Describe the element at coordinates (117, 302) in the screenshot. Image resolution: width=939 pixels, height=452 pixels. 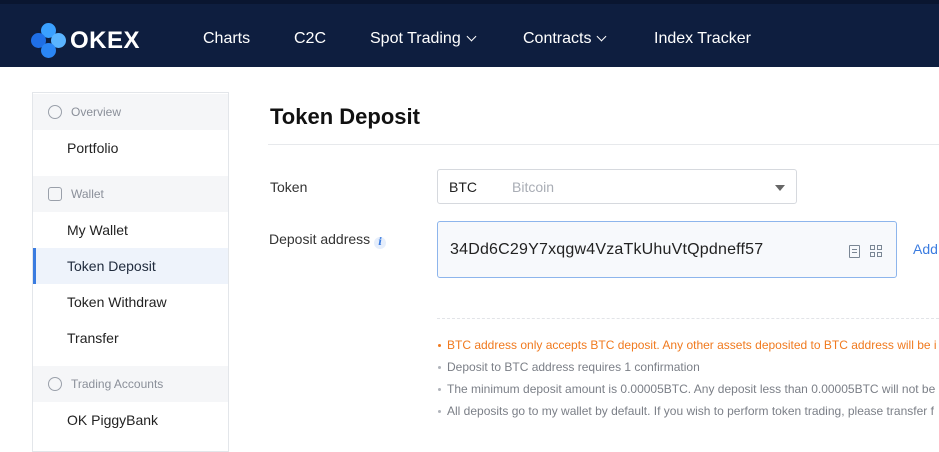
I see `sidebar-item-label: Token Withdraw` at that location.